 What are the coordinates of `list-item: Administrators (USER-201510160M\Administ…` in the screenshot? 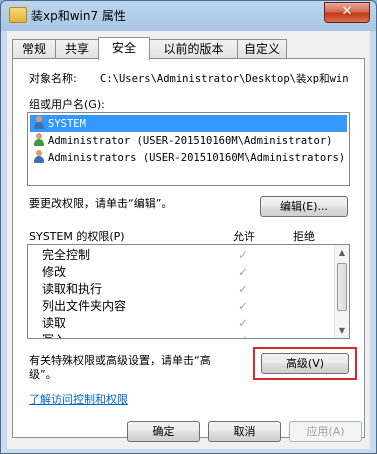 It's located at (187, 157).